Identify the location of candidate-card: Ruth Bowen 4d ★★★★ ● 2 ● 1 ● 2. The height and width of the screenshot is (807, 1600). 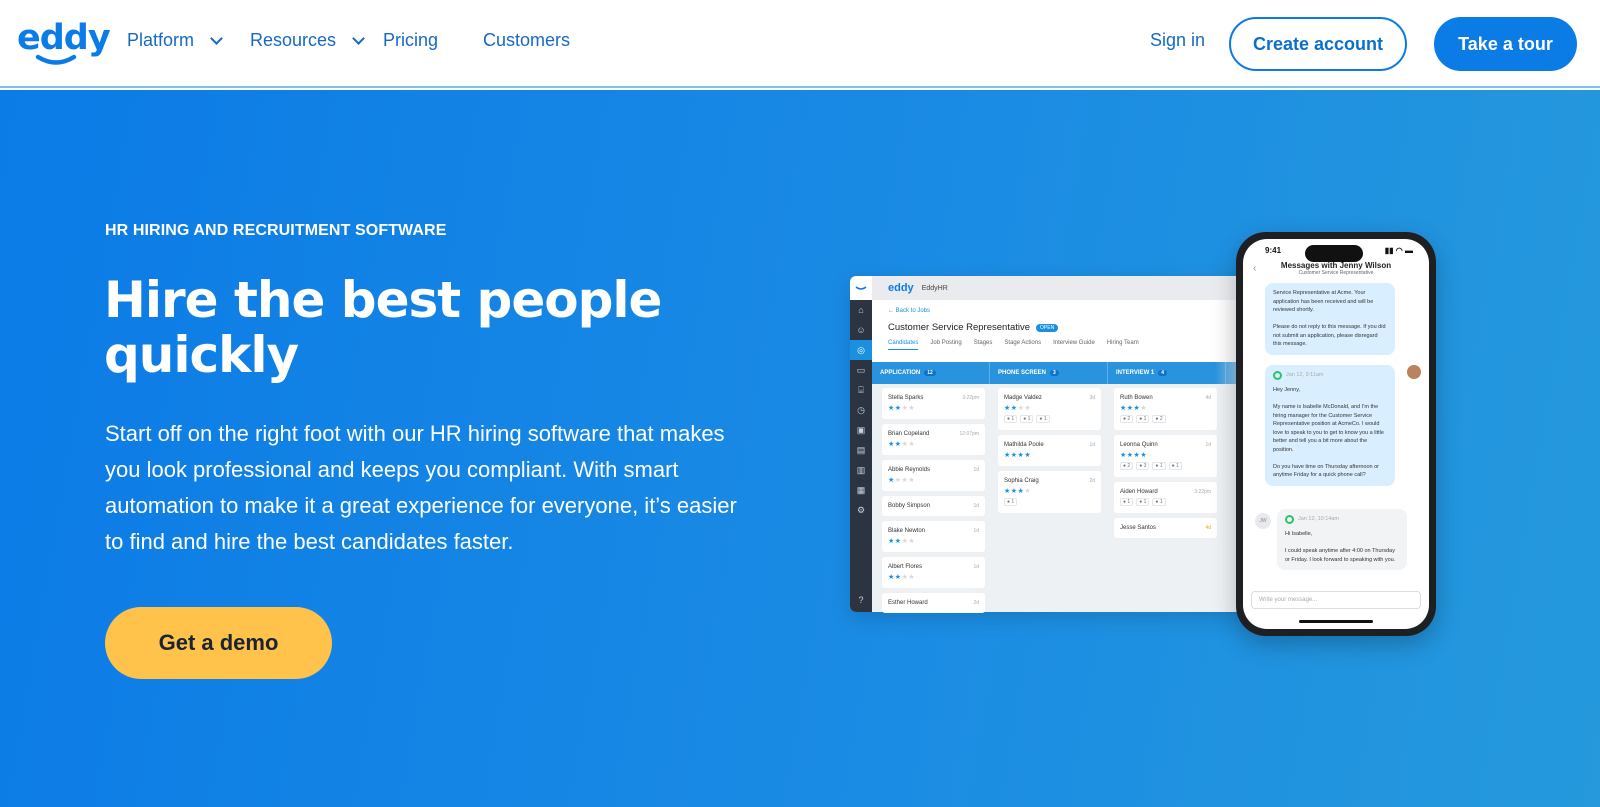
(1165, 409).